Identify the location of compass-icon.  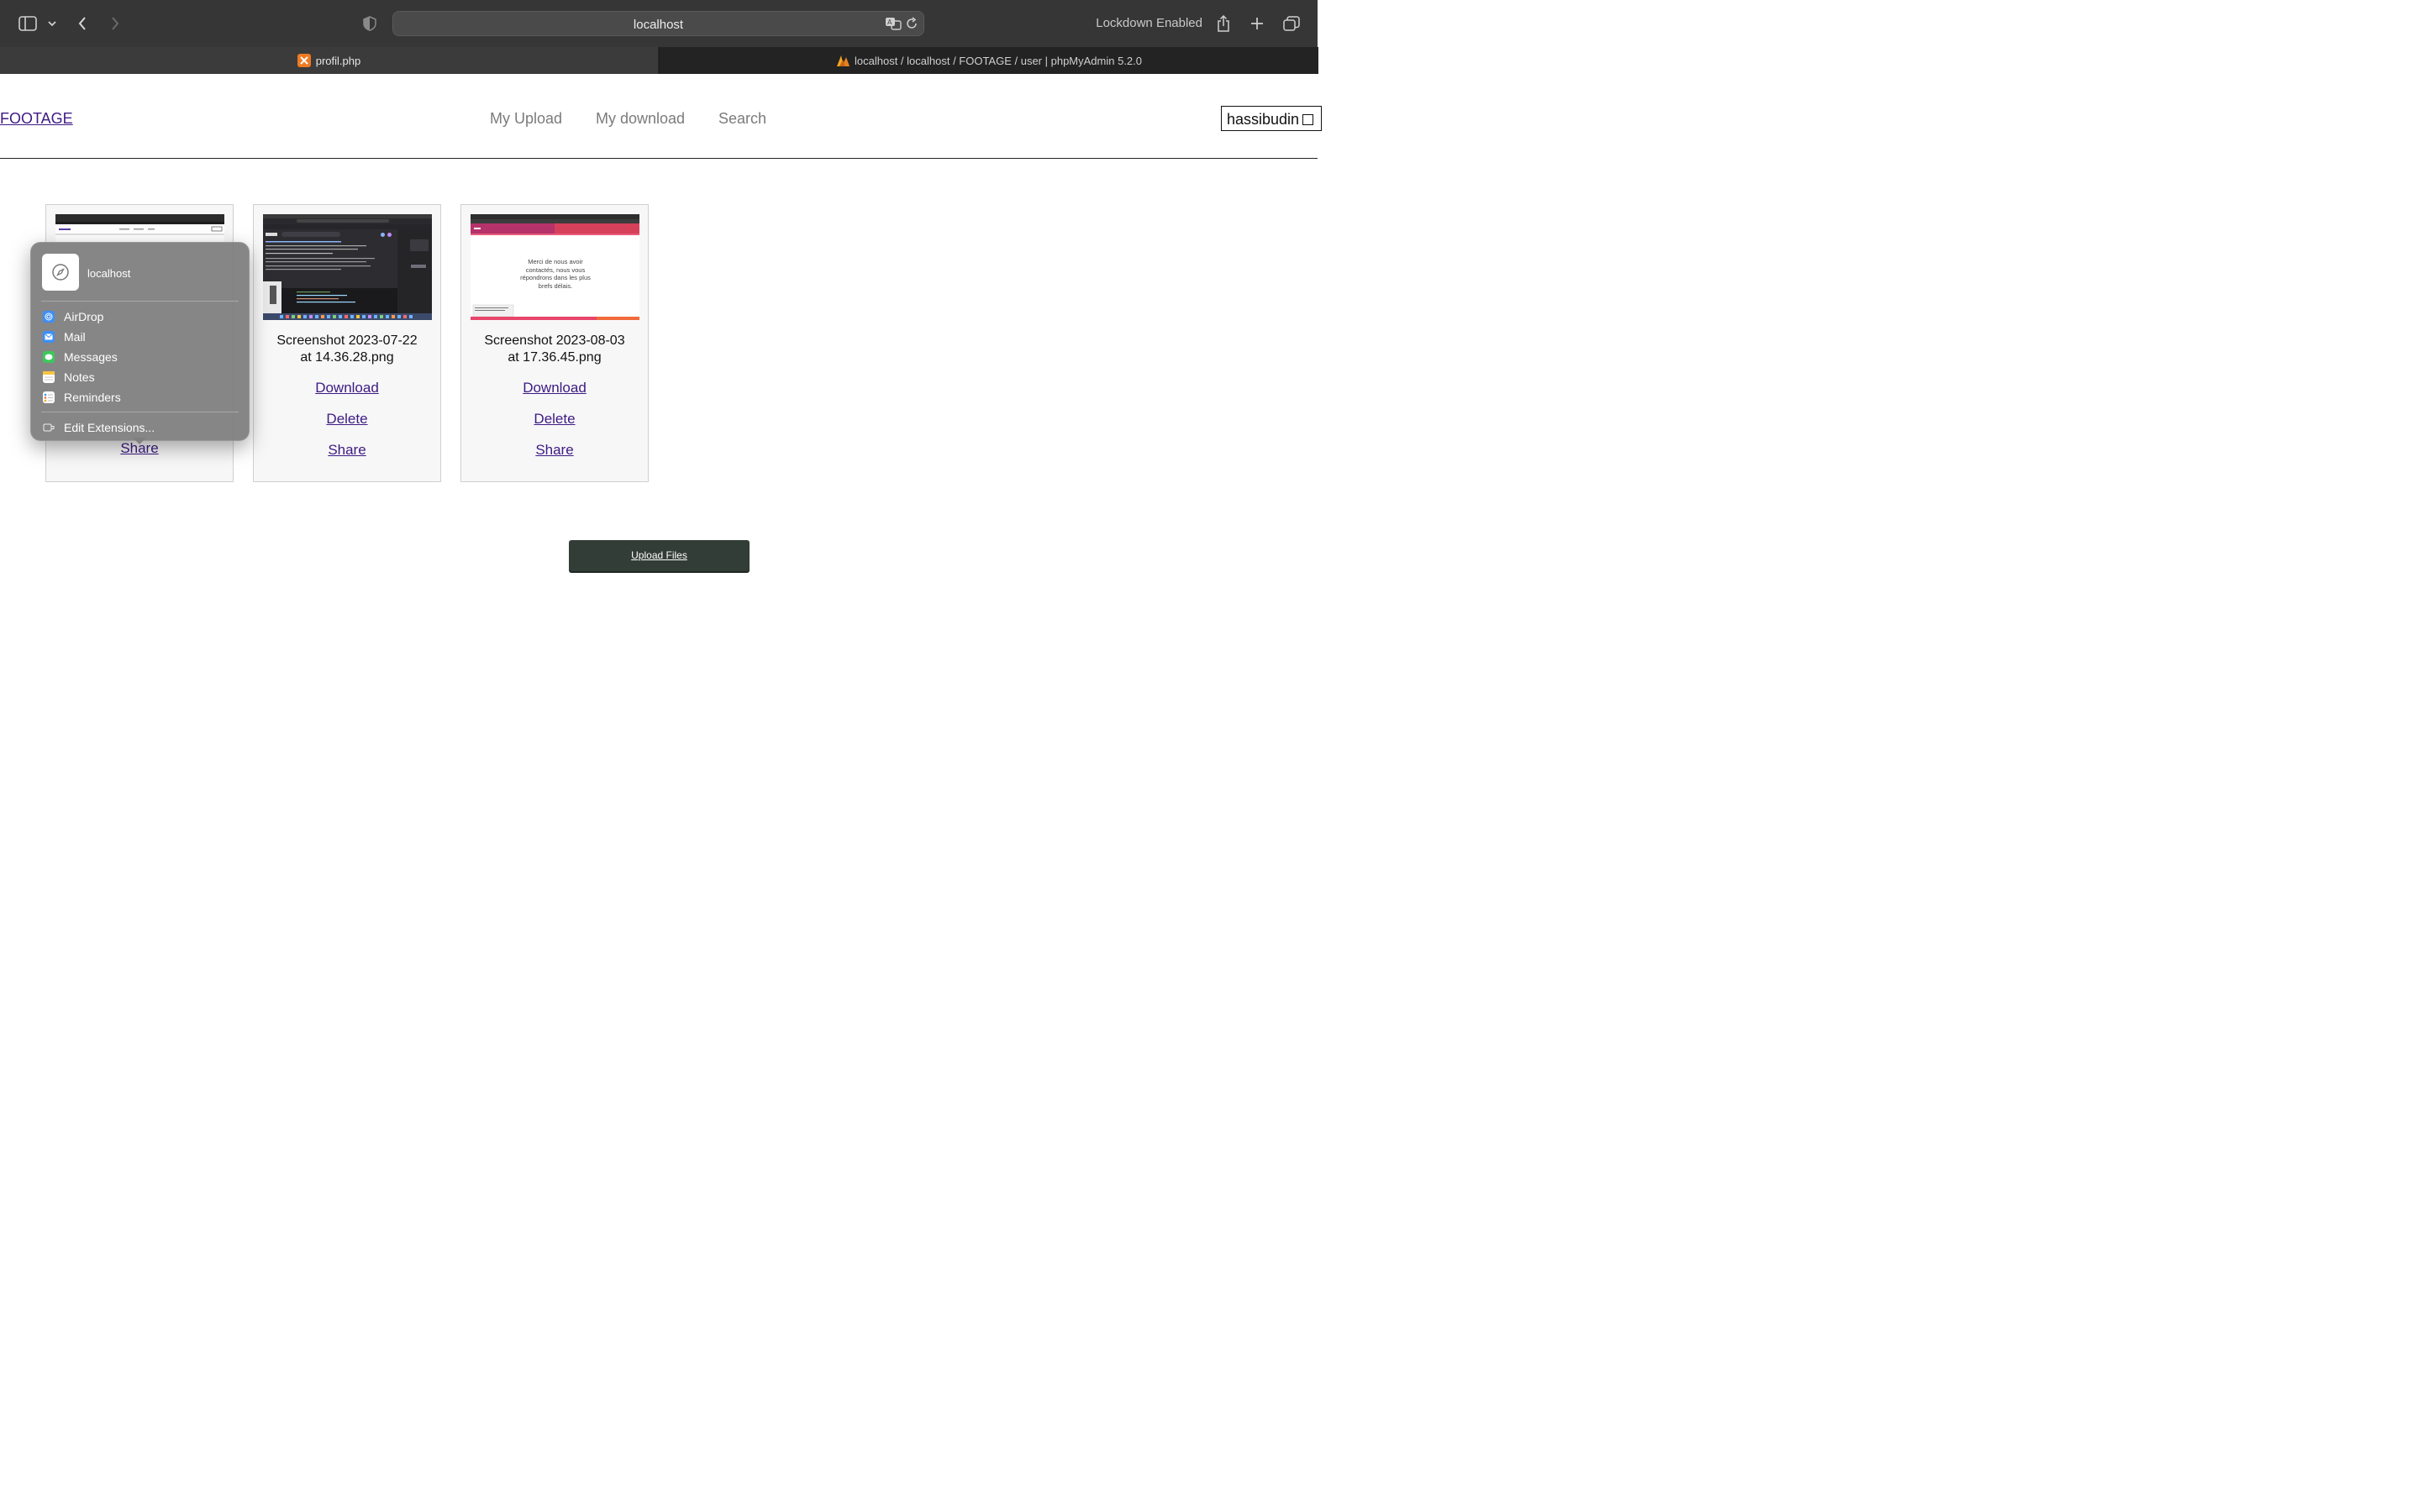
(60, 272).